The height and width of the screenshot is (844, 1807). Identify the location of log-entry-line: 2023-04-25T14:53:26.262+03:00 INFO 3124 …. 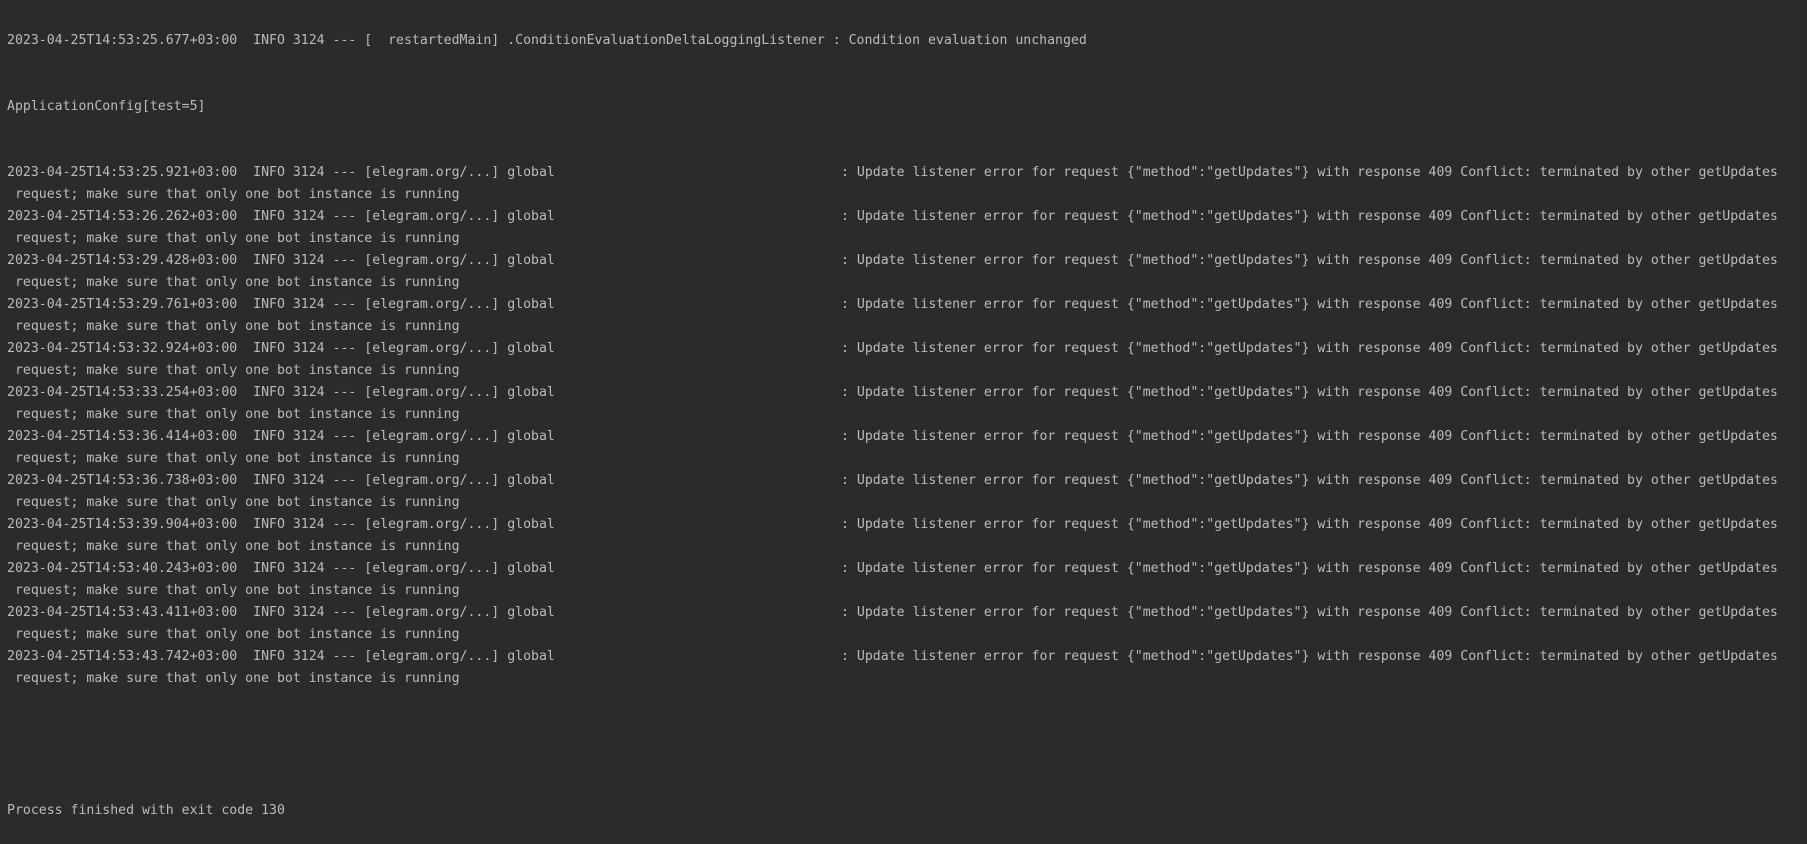
(903, 217).